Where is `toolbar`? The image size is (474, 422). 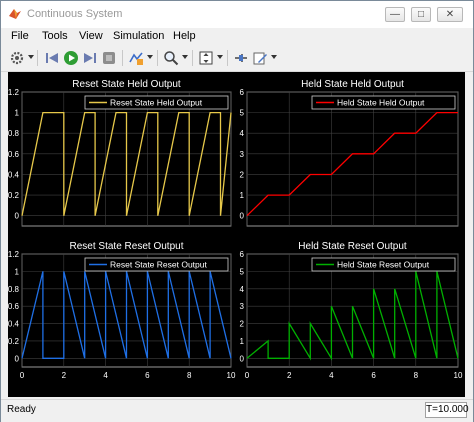
toolbar is located at coordinates (237, 59).